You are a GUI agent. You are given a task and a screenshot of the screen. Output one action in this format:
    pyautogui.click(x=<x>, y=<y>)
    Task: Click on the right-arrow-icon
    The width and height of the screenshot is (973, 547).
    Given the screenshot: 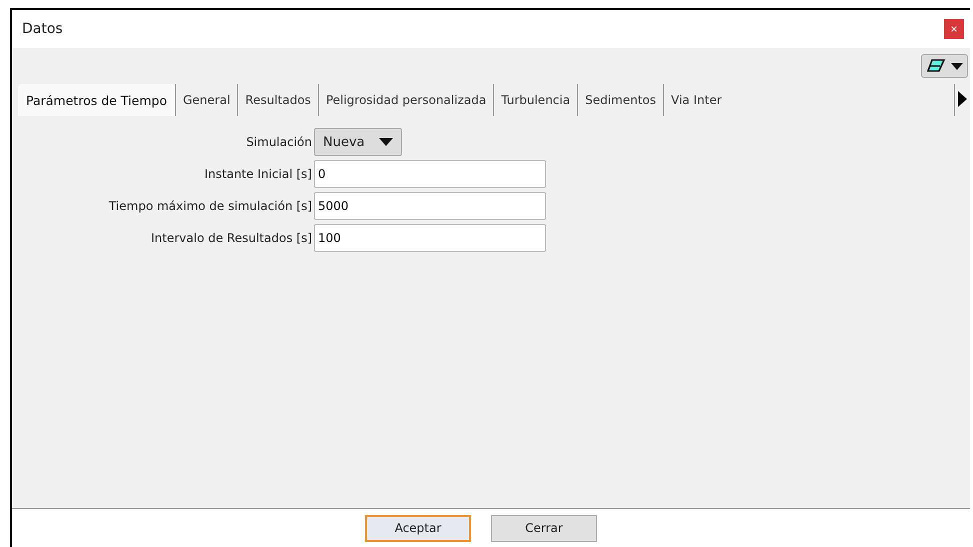 What is the action you would take?
    pyautogui.click(x=962, y=98)
    